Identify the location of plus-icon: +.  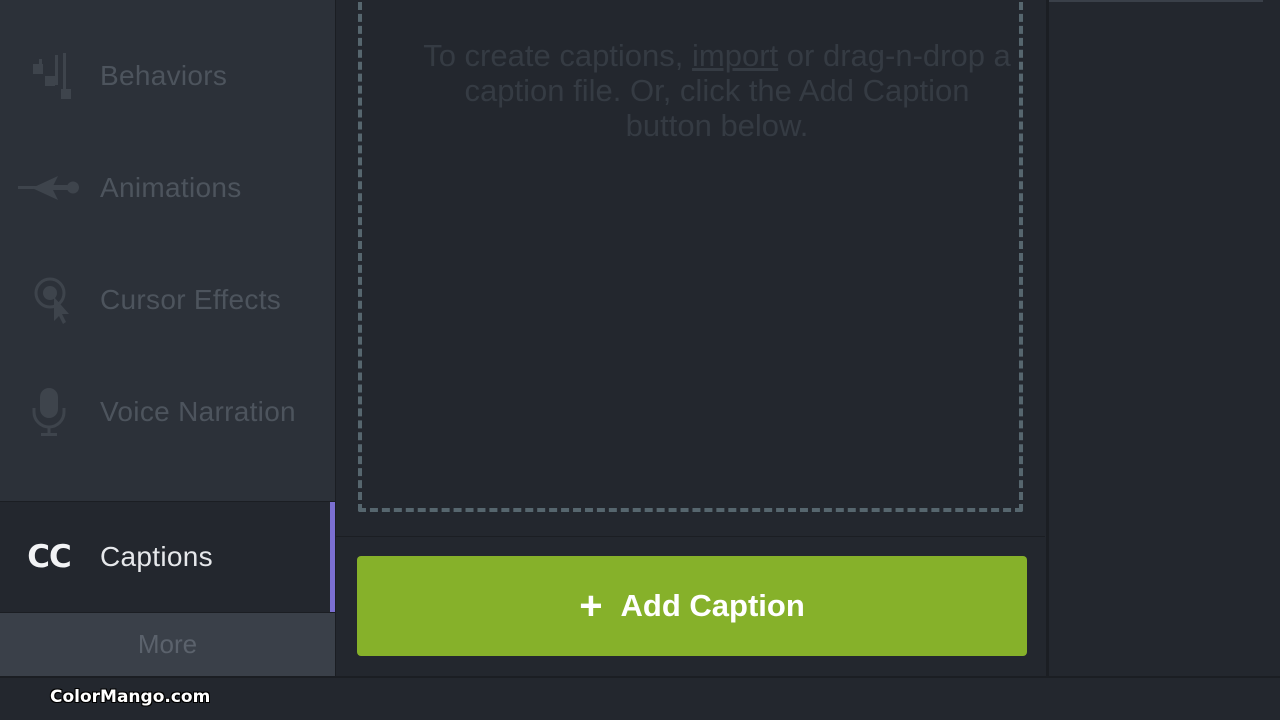
(591, 606).